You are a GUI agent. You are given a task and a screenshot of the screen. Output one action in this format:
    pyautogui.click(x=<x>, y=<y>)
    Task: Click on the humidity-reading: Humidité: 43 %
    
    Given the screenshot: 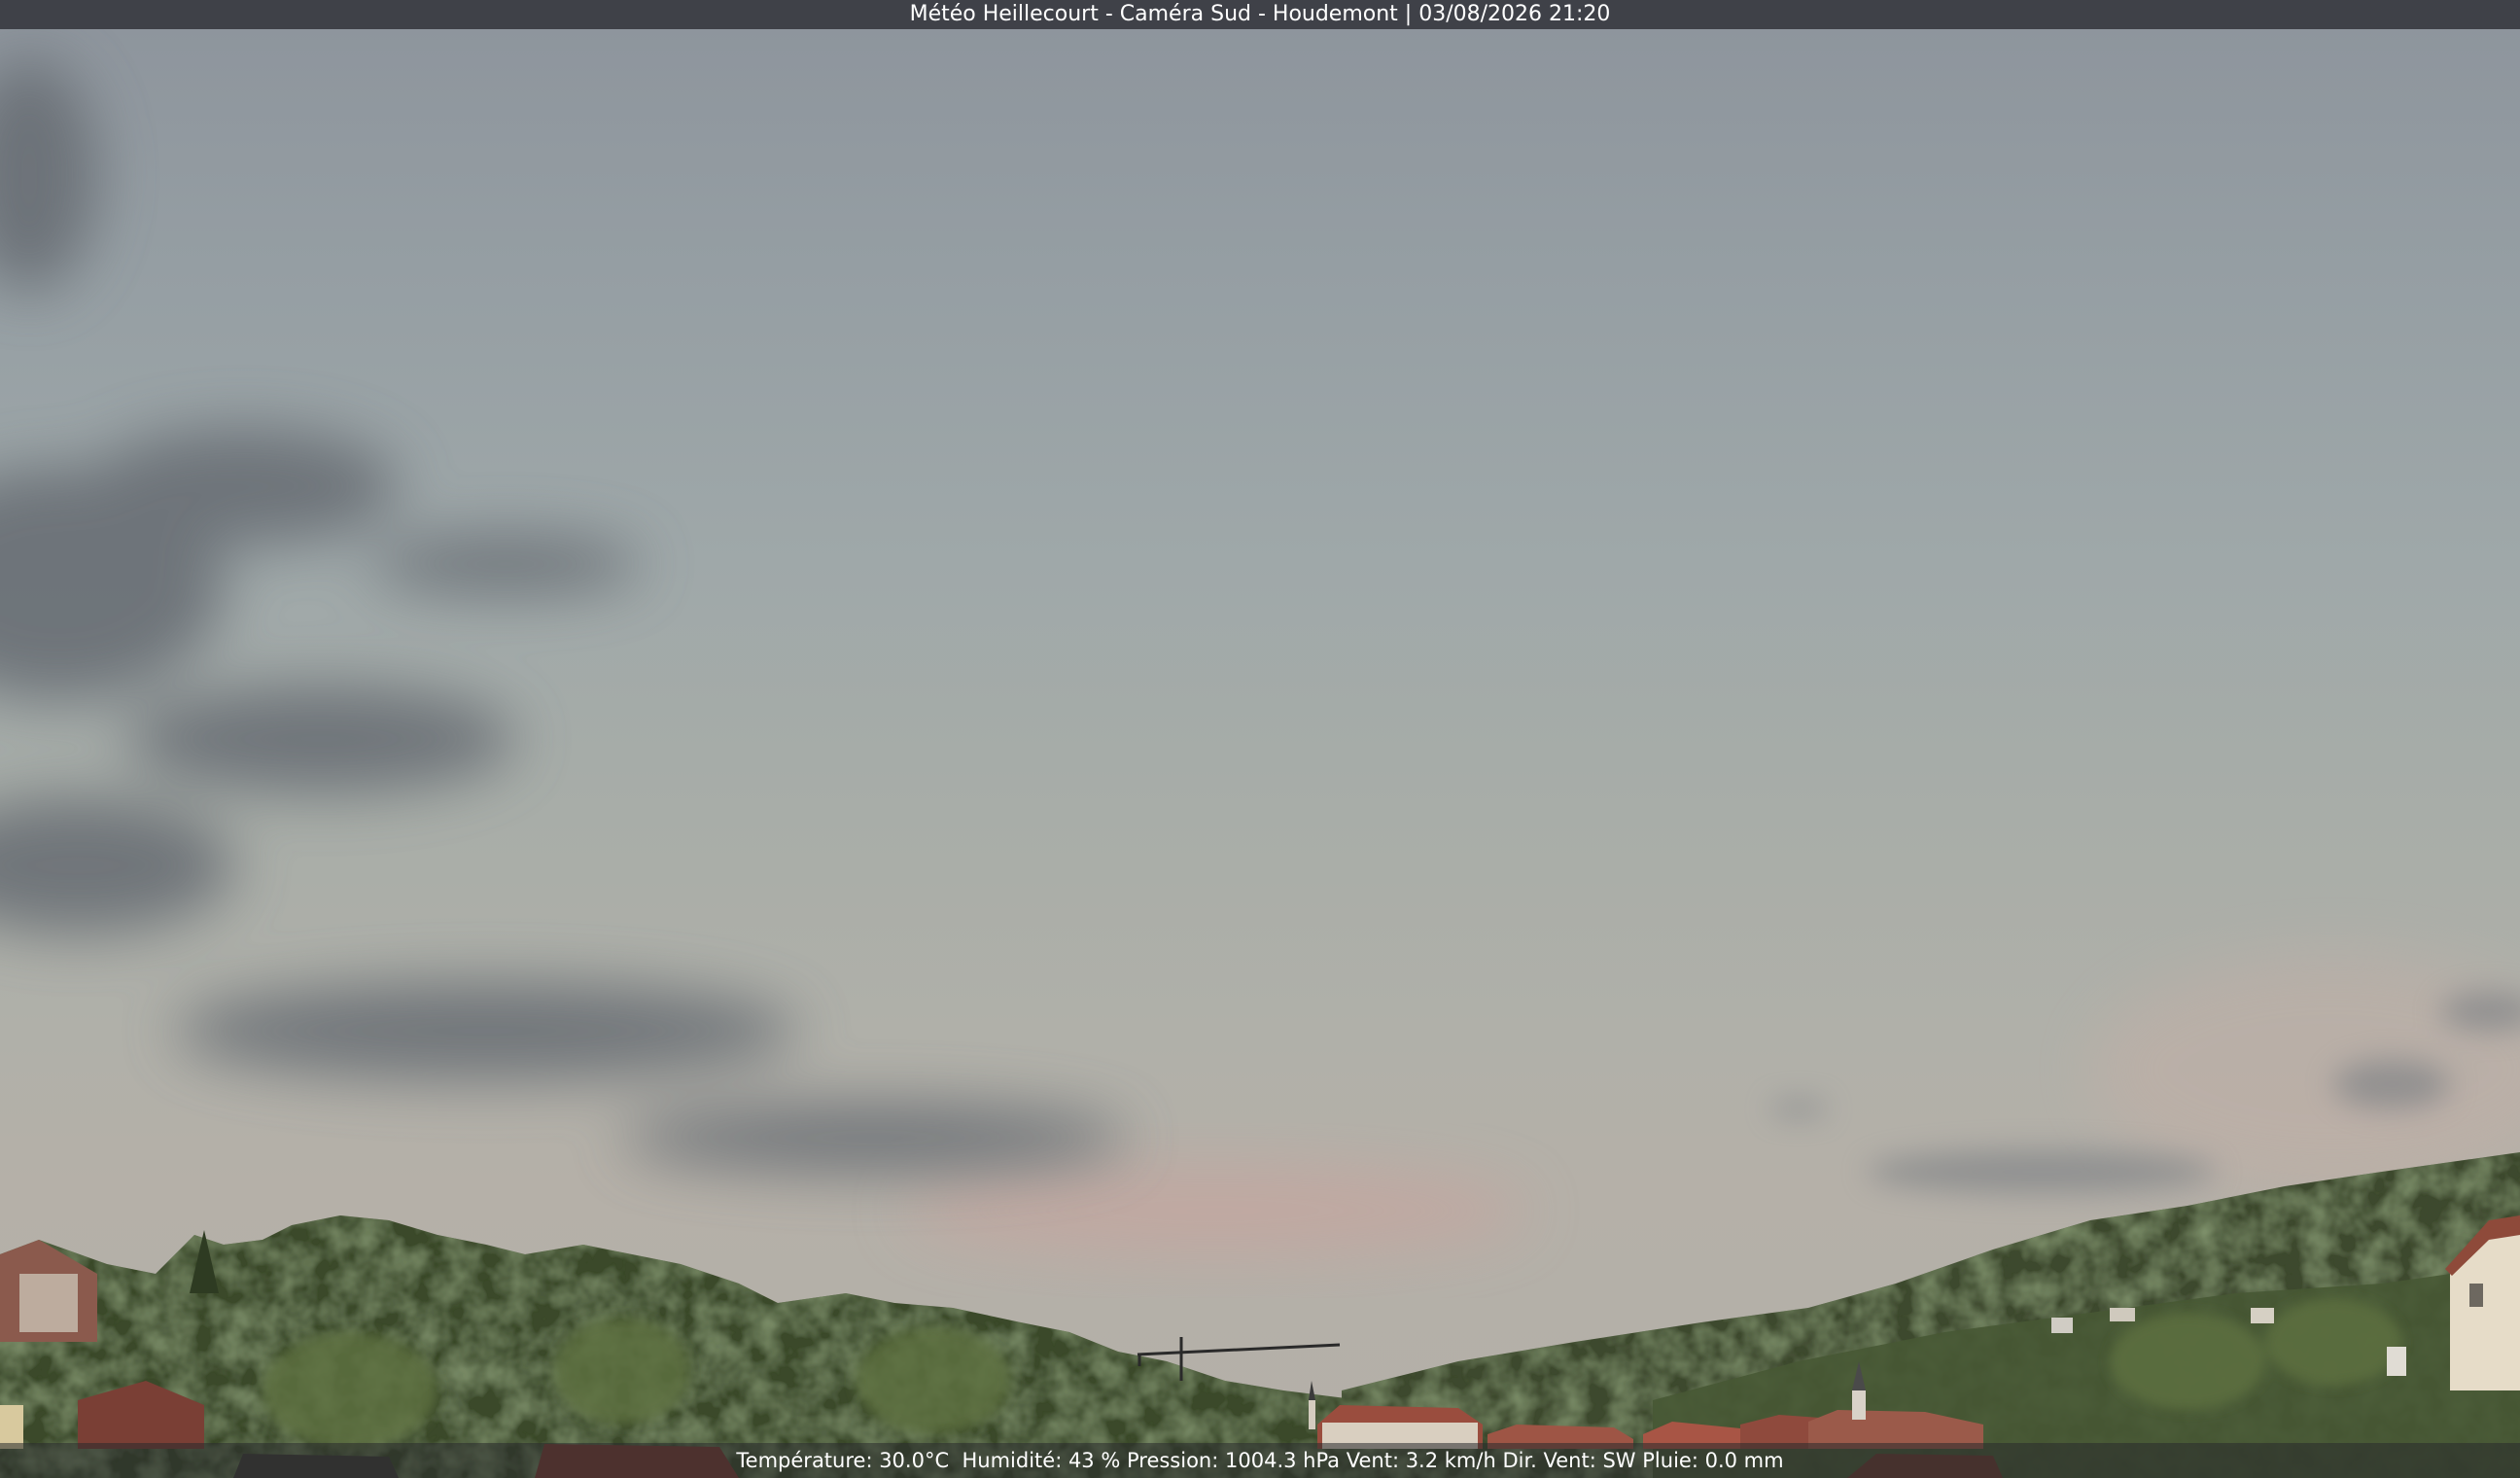 What is the action you would take?
    pyautogui.click(x=1041, y=1460)
    